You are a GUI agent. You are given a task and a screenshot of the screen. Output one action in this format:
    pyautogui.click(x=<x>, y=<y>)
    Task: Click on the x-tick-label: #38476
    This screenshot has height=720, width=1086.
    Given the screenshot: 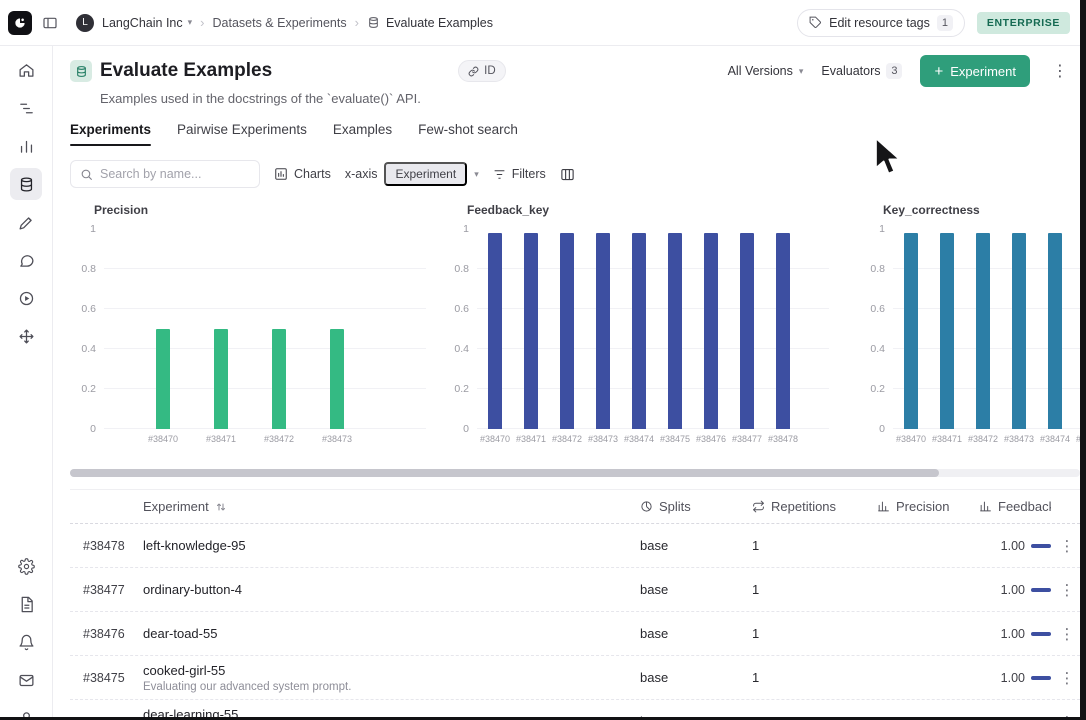 What is the action you would take?
    pyautogui.click(x=711, y=439)
    